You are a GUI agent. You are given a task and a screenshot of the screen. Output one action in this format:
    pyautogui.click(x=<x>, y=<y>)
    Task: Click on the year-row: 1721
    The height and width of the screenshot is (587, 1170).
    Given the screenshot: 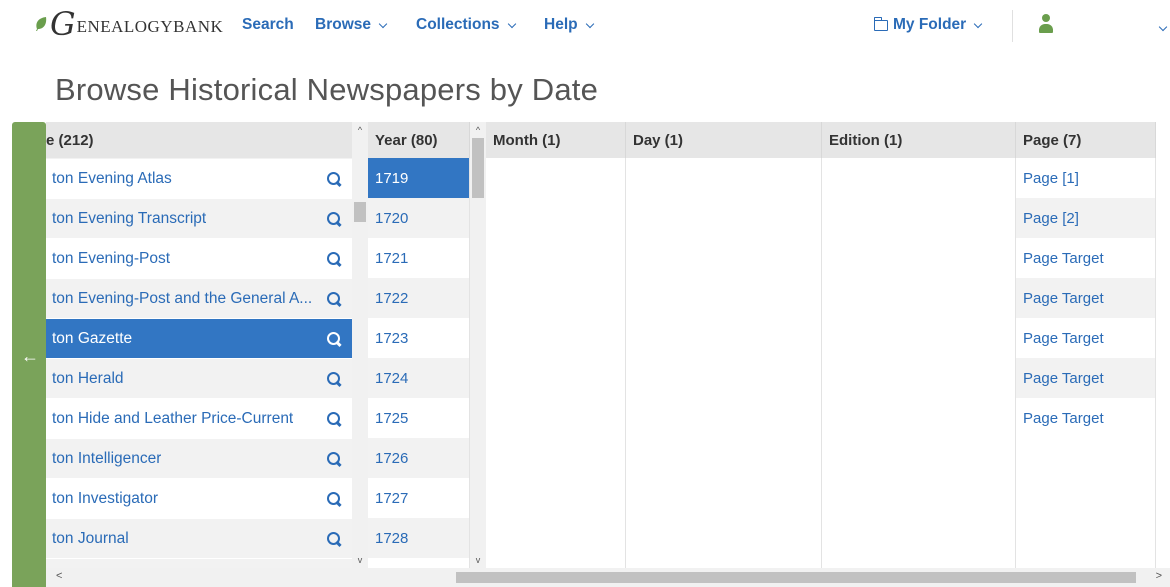 What is the action you would take?
    pyautogui.click(x=418, y=258)
    